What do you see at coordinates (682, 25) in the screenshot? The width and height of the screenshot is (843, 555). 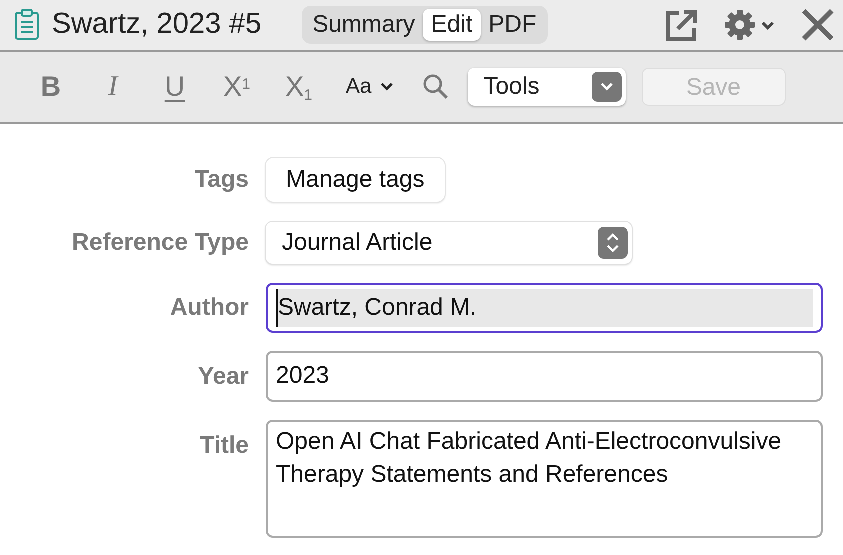 I see `open-external-icon` at bounding box center [682, 25].